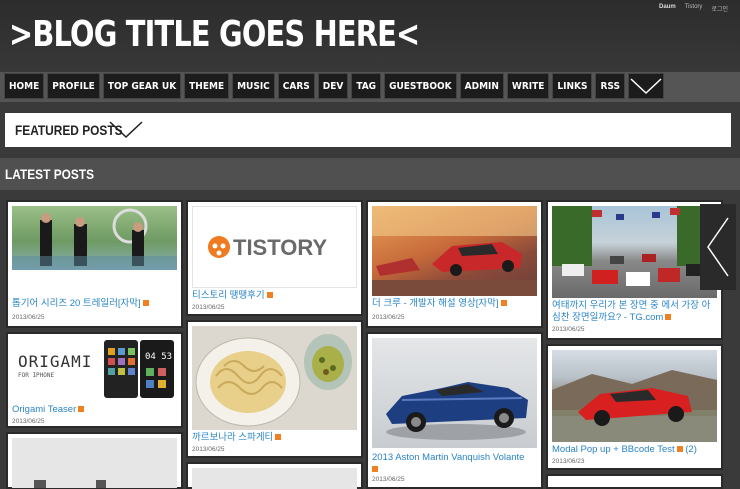 The image size is (740, 489). Describe the element at coordinates (80, 304) in the screenshot. I see `post-title: 톱기어 시리즈 20 트레일러[자막]` at that location.